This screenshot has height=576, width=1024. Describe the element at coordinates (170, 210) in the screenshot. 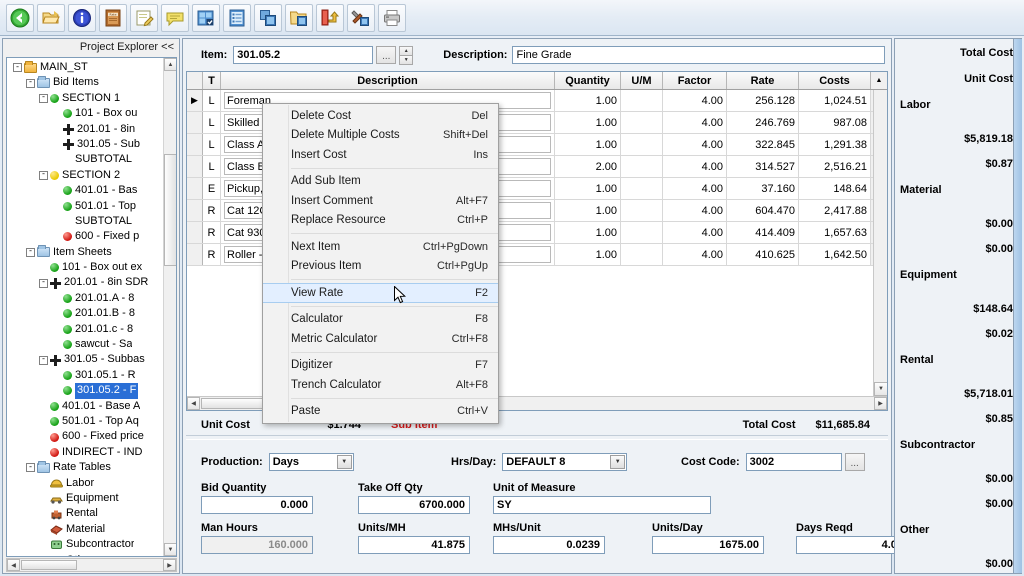

I see `tree-scroll-thumb` at that location.